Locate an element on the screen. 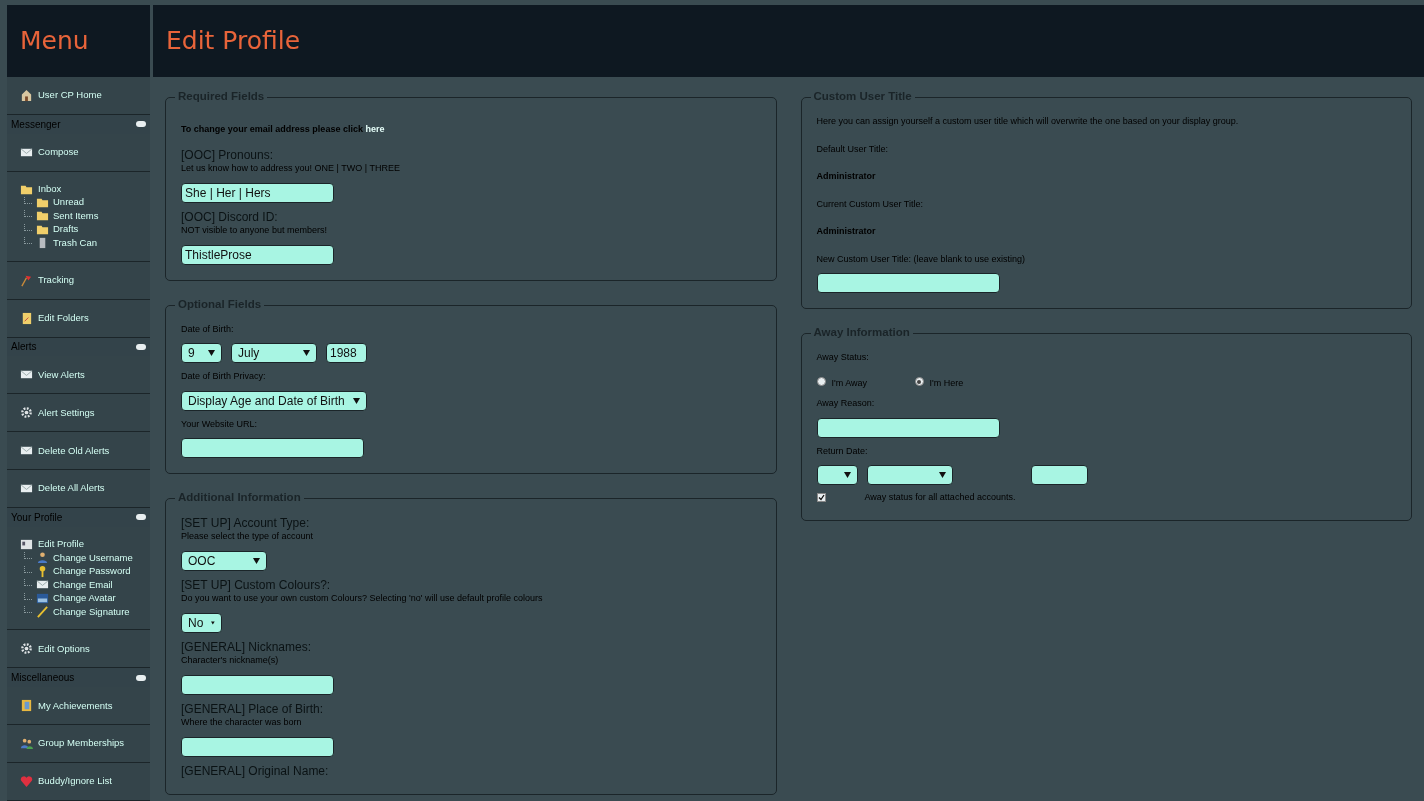 The height and width of the screenshot is (801, 1424). sidebar-link: Delete All Alerts is located at coordinates (62, 488).